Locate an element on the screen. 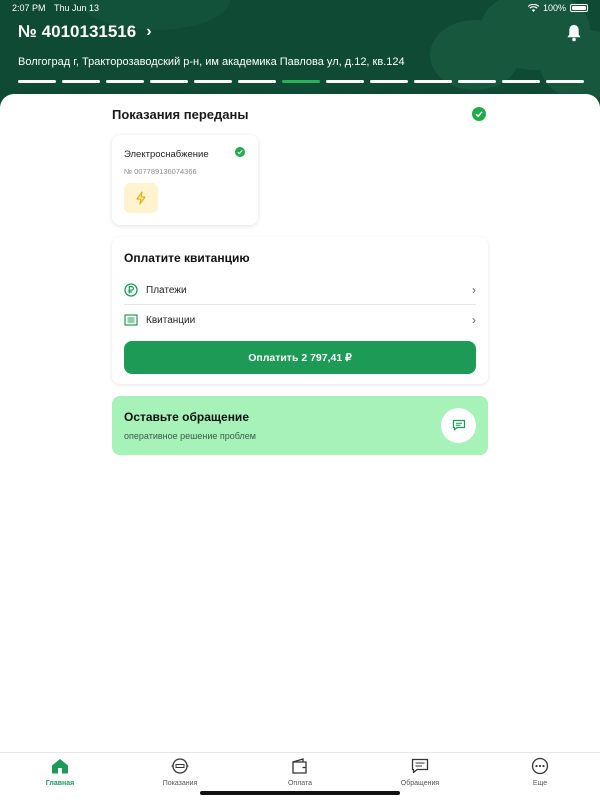 The width and height of the screenshot is (600, 800). account-number: № 4010131516 is located at coordinates (77, 31).